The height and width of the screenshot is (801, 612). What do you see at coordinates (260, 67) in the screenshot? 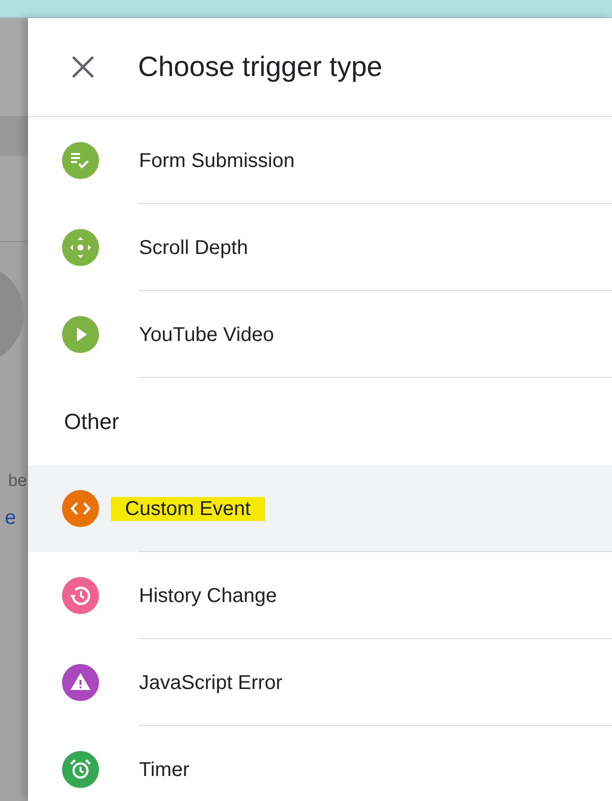
I see `panel-title: Choose trigger type` at bounding box center [260, 67].